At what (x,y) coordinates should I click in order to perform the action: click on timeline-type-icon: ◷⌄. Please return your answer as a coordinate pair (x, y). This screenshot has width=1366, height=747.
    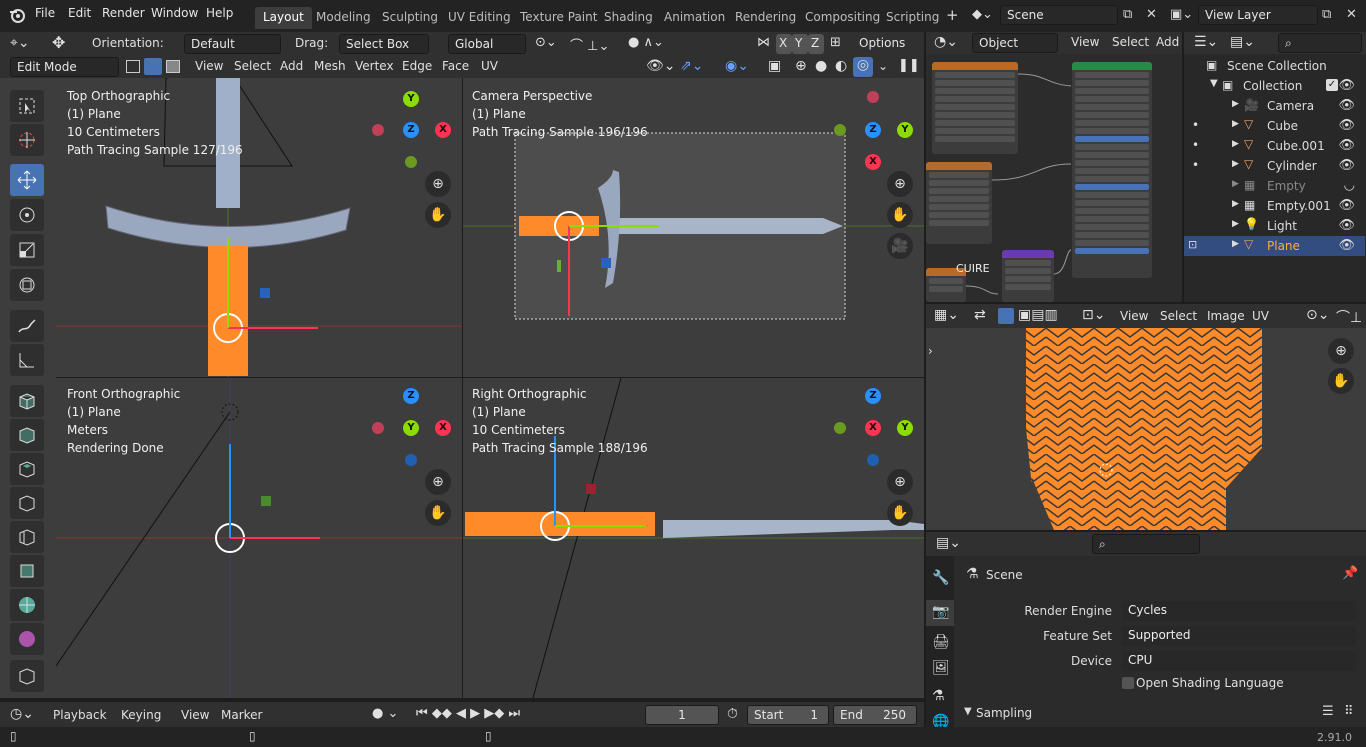
    Looking at the image, I should click on (22, 714).